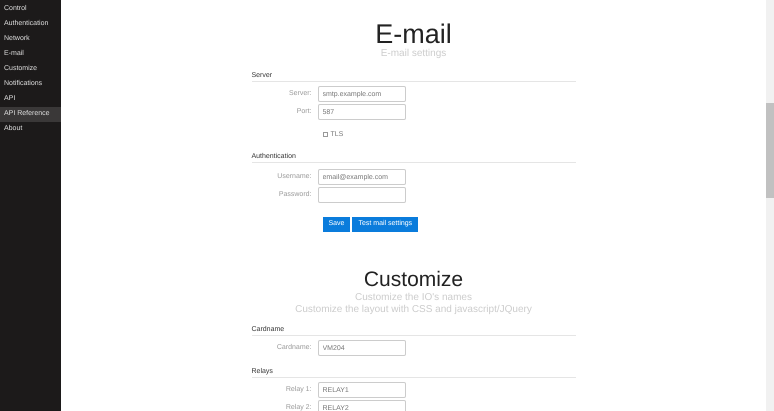 The height and width of the screenshot is (411, 774). What do you see at coordinates (770, 205) in the screenshot?
I see `scrollbar` at bounding box center [770, 205].